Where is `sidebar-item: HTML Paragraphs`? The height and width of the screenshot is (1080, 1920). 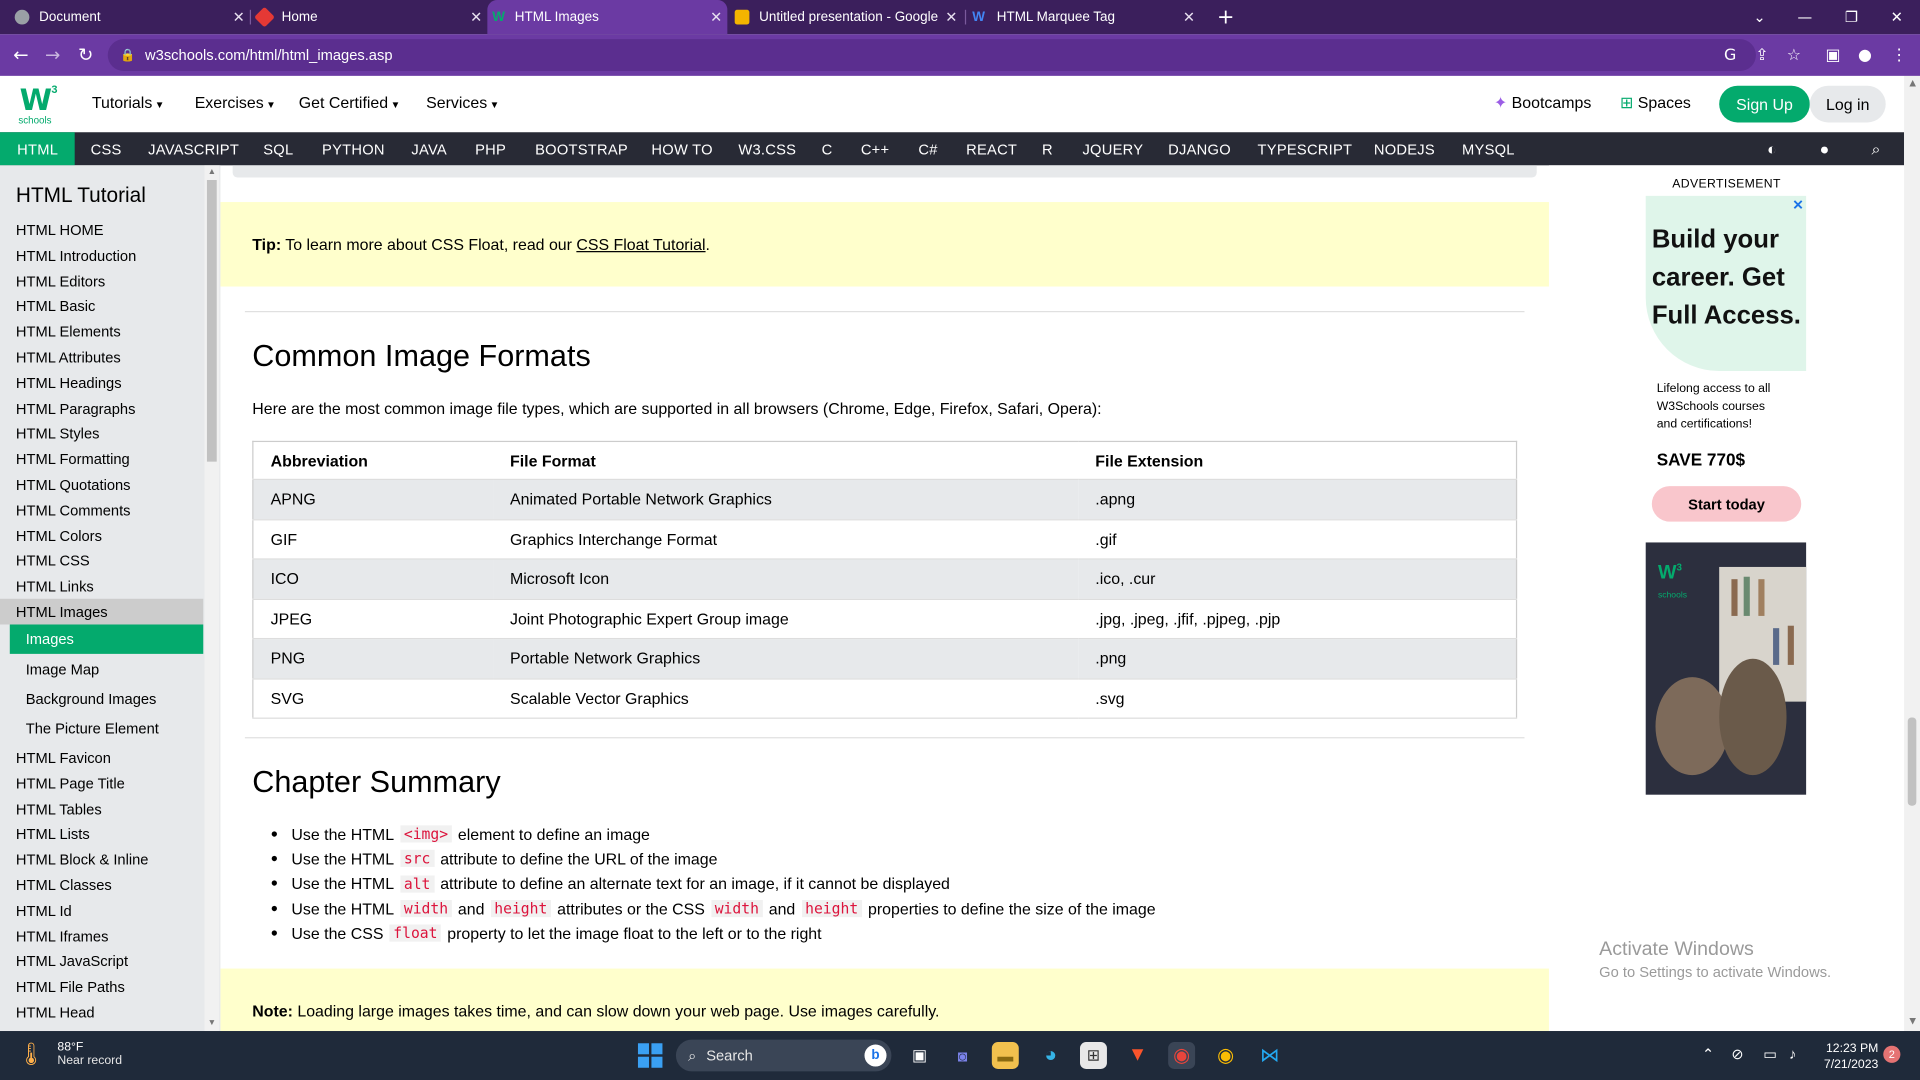 sidebar-item: HTML Paragraphs is located at coordinates (101, 409).